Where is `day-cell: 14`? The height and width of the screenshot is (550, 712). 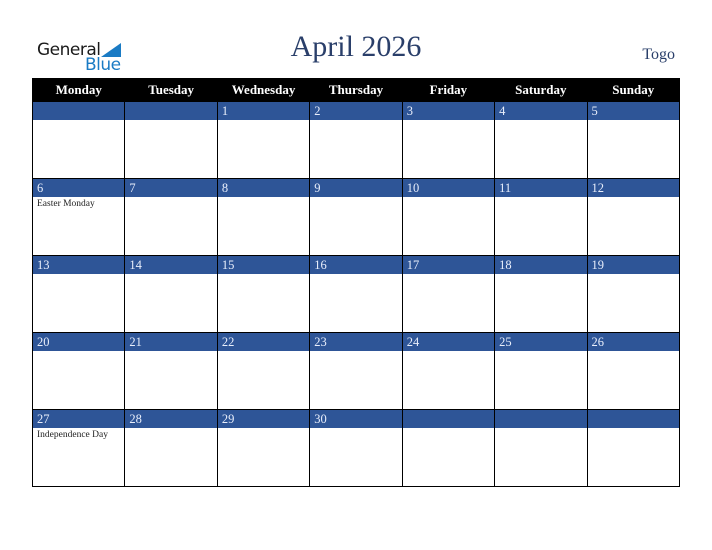
day-cell: 14 is located at coordinates (171, 294).